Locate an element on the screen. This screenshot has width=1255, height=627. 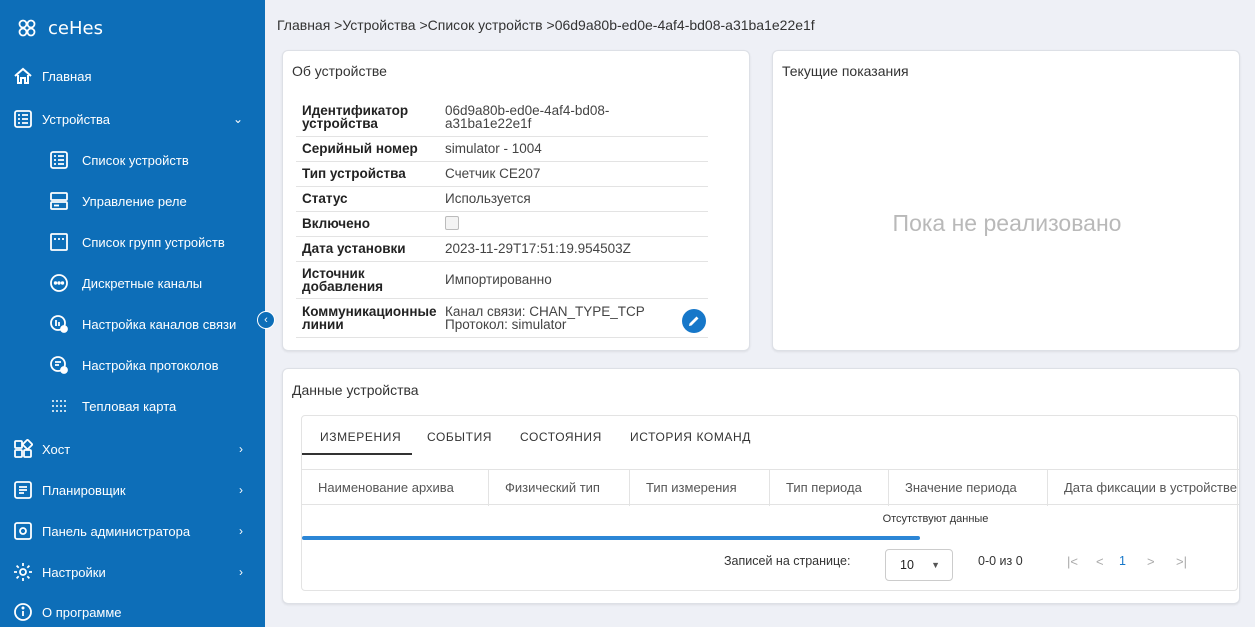
sidebar-item-discrete-channels: Дискретные каналы is located at coordinates (132, 283).